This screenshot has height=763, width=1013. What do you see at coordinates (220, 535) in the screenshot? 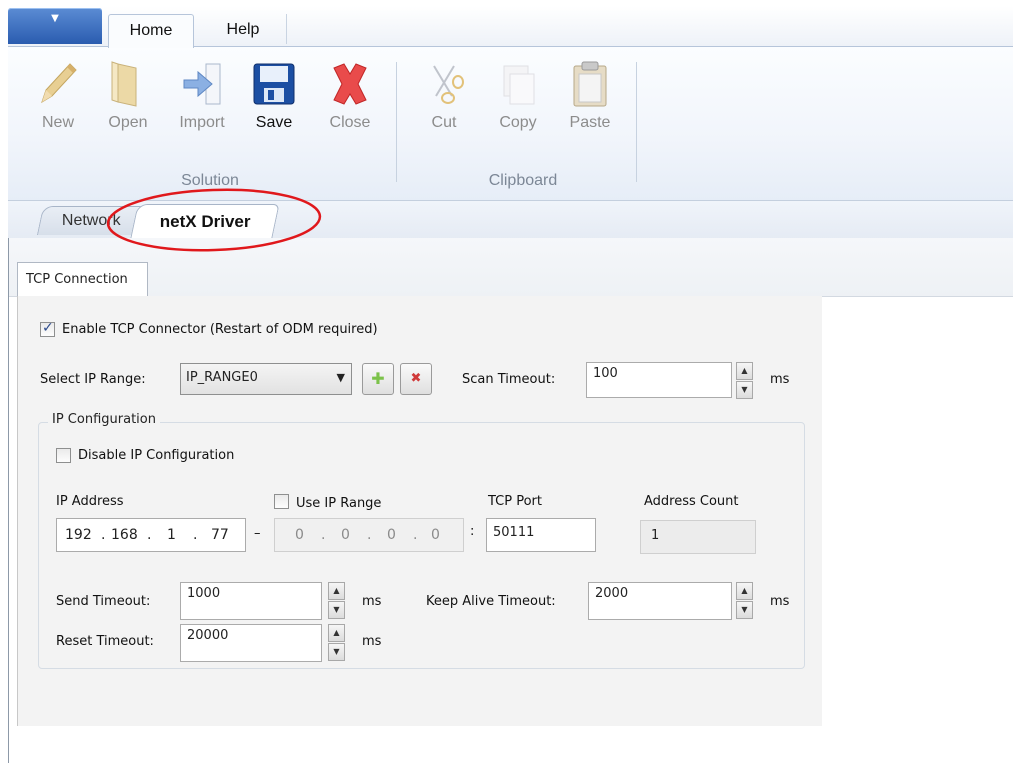
I see `ip-octet-4: 77` at bounding box center [220, 535].